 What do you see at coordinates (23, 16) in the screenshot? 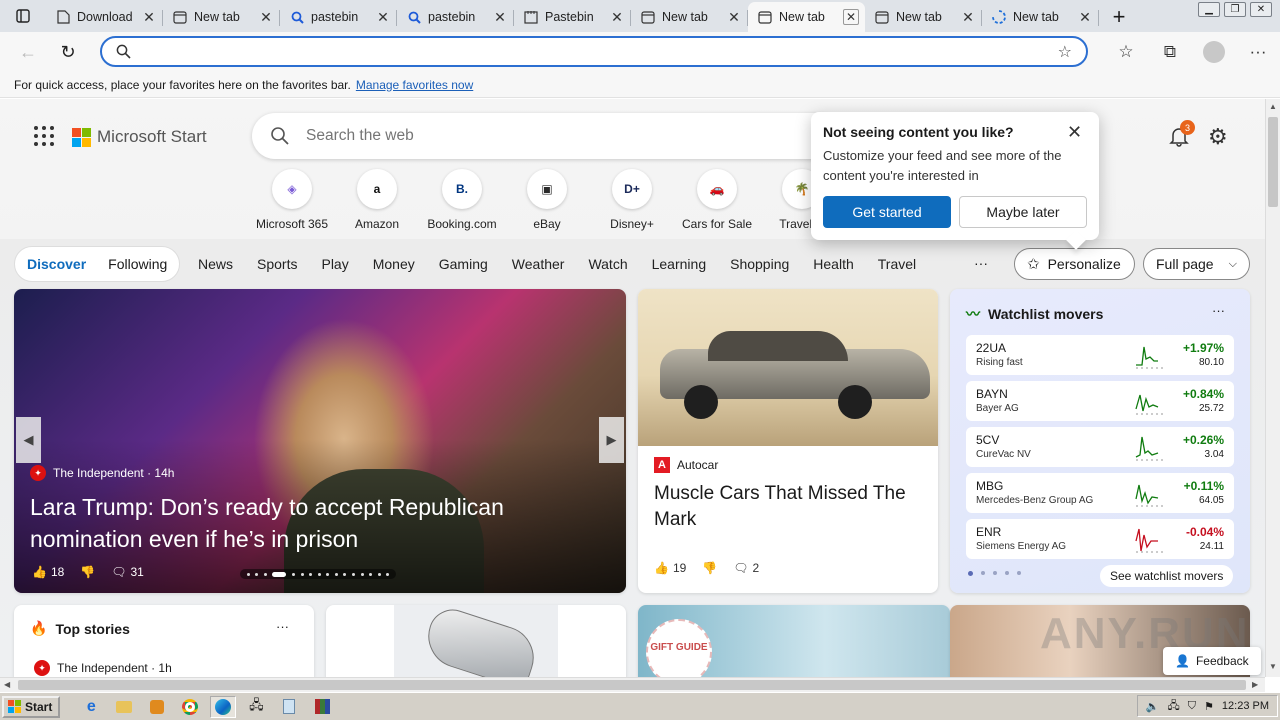
I see `tab-actions-button` at bounding box center [23, 16].